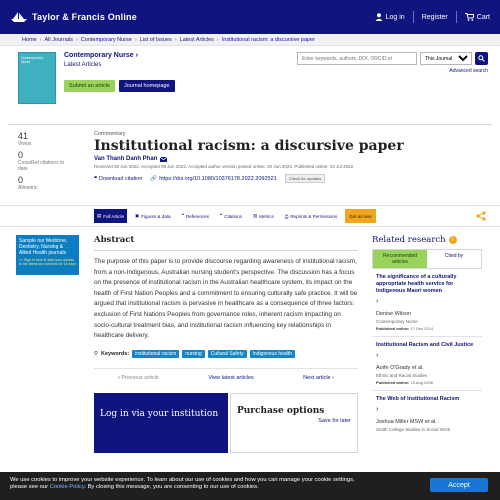 This screenshot has width=500, height=500. I want to click on keyword-tag: Indigenous health, so click(272, 353).